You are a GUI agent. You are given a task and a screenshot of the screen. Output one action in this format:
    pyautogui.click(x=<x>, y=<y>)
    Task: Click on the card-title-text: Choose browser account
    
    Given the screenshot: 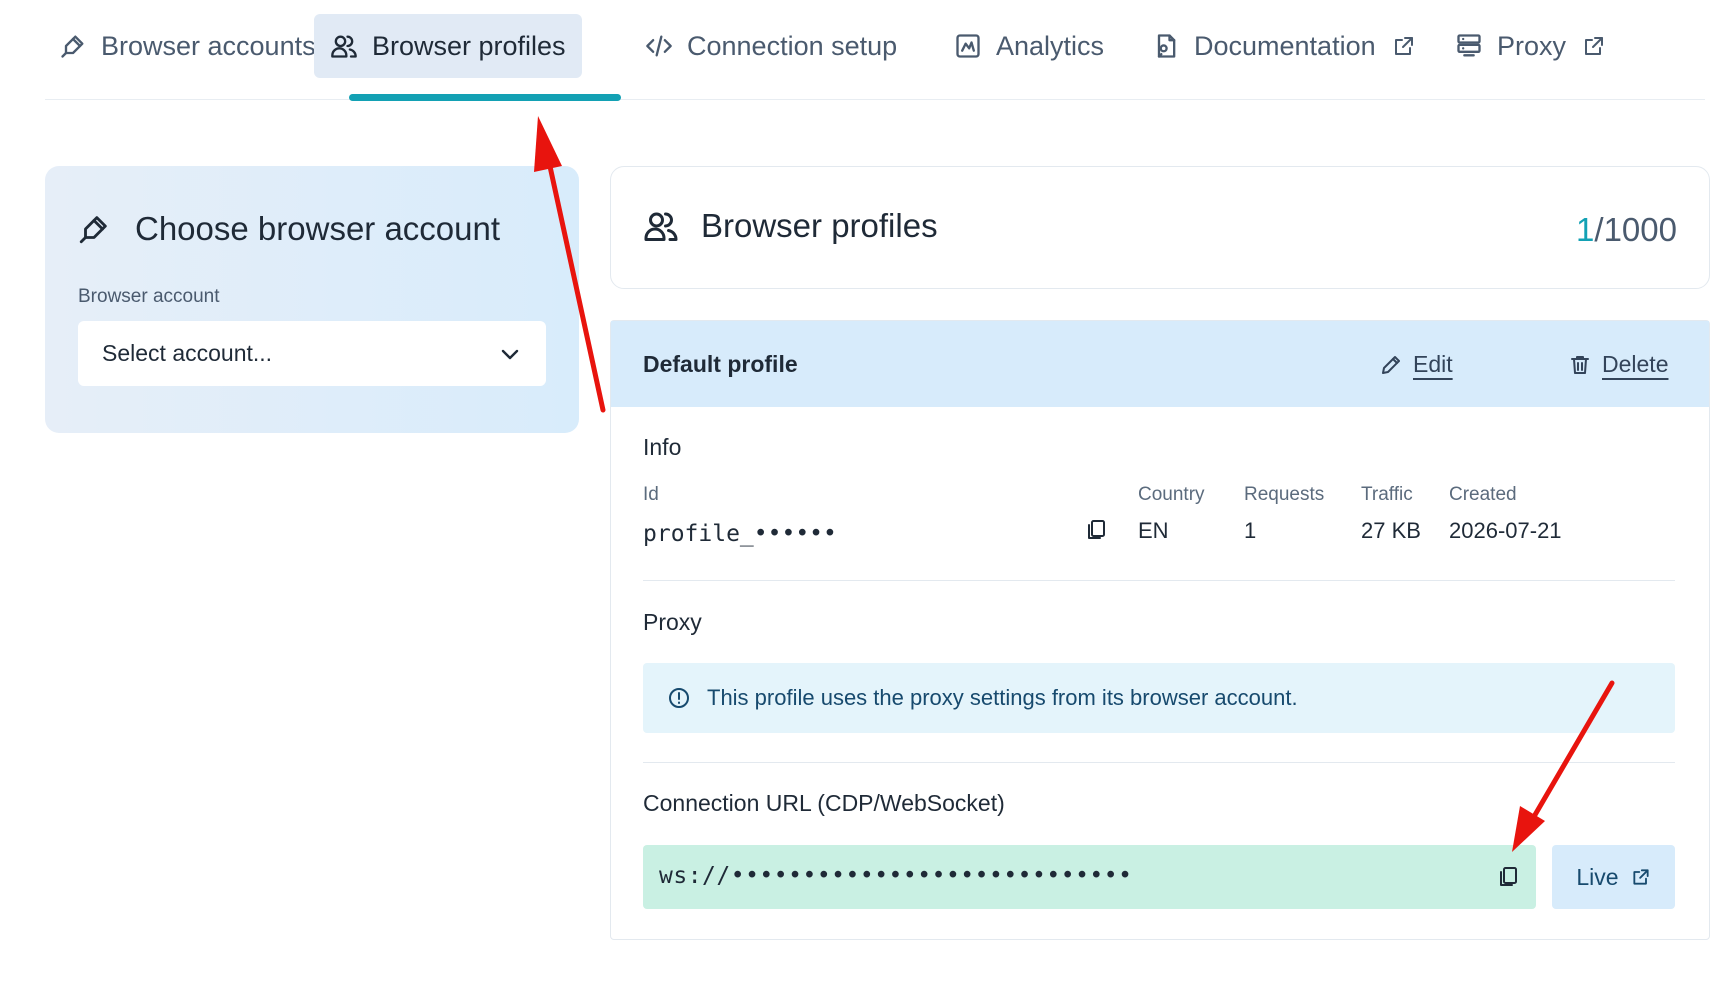 What is the action you would take?
    pyautogui.click(x=318, y=228)
    